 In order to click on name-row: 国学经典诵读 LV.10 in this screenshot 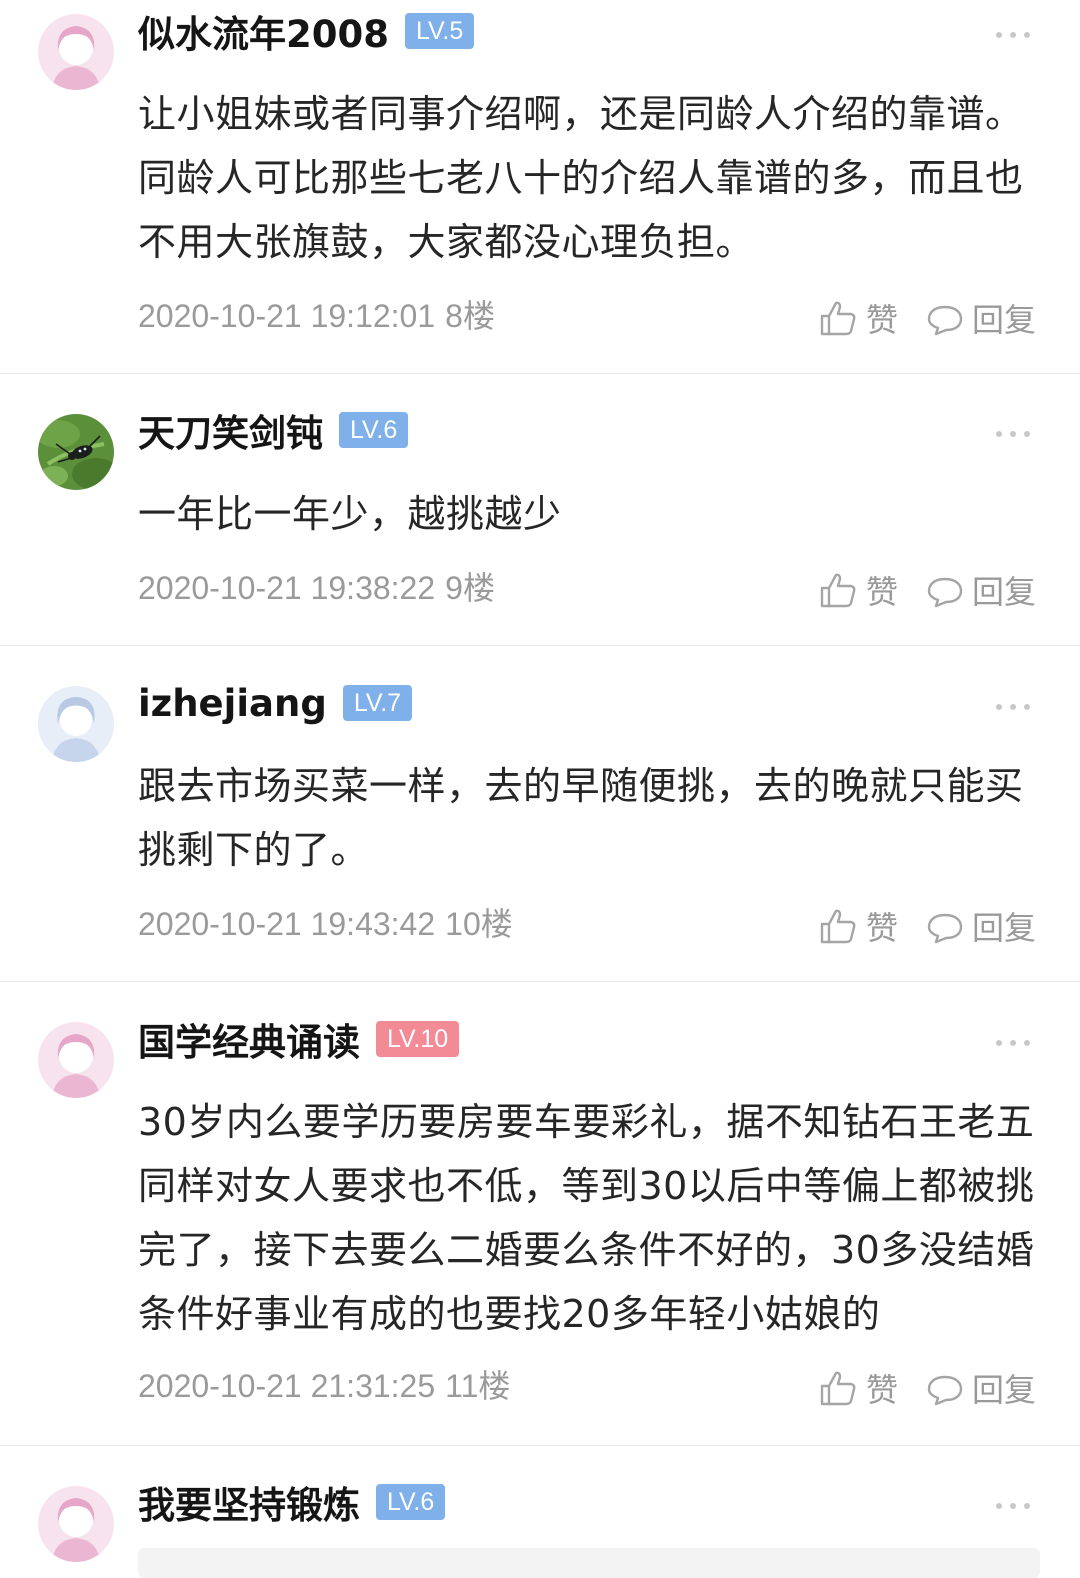, I will do `click(299, 1039)`.